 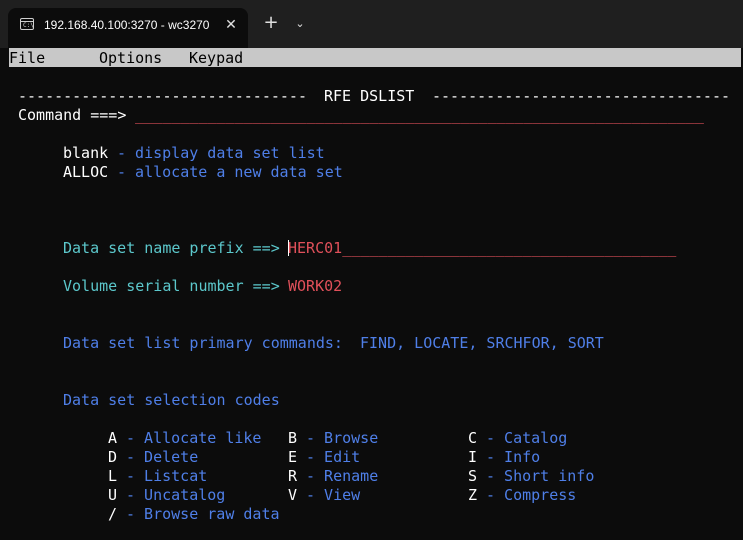 What do you see at coordinates (72, 115) in the screenshot?
I see `command-label: Command ===>` at bounding box center [72, 115].